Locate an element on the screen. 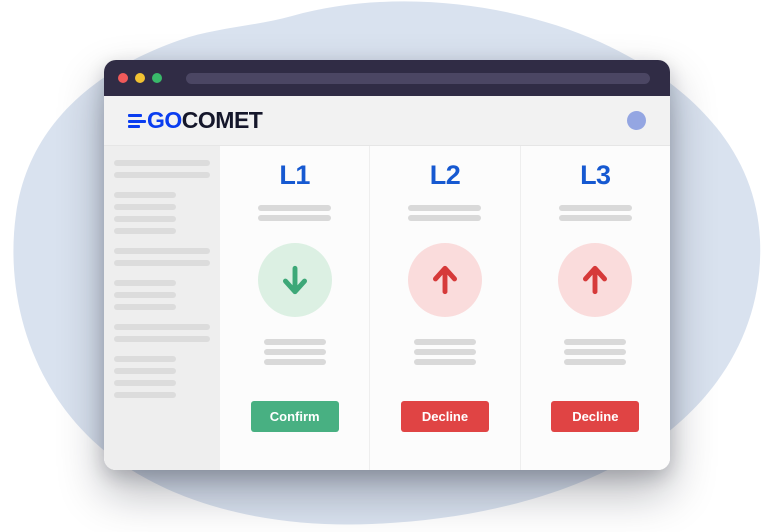  logo-text-go: GO is located at coordinates (164, 120).